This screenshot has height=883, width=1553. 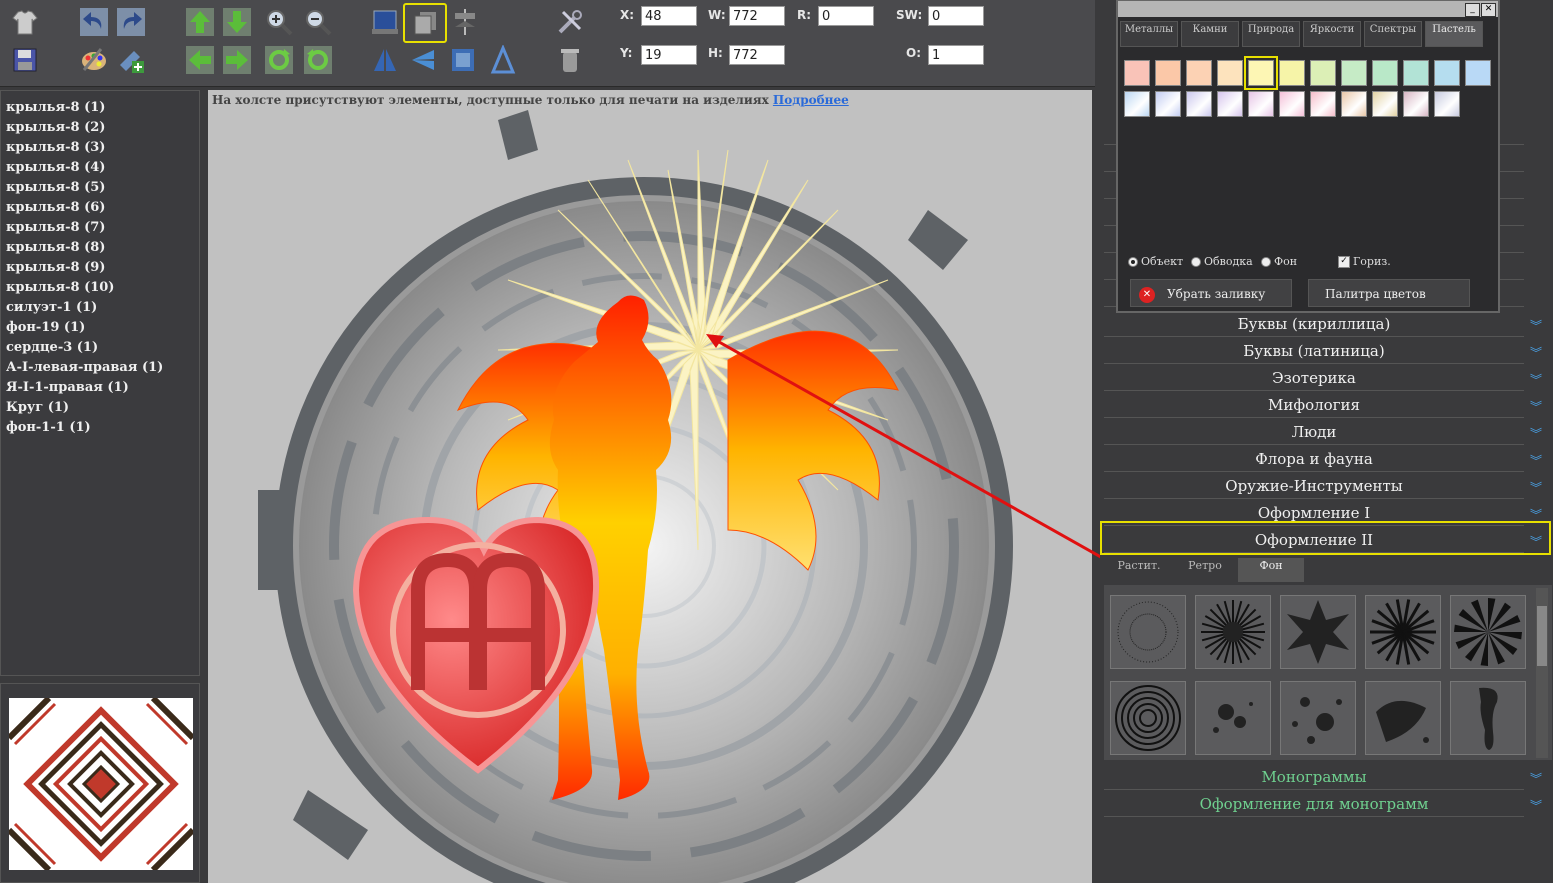 What do you see at coordinates (1271, 570) in the screenshot?
I see `subtab-2: Фон` at bounding box center [1271, 570].